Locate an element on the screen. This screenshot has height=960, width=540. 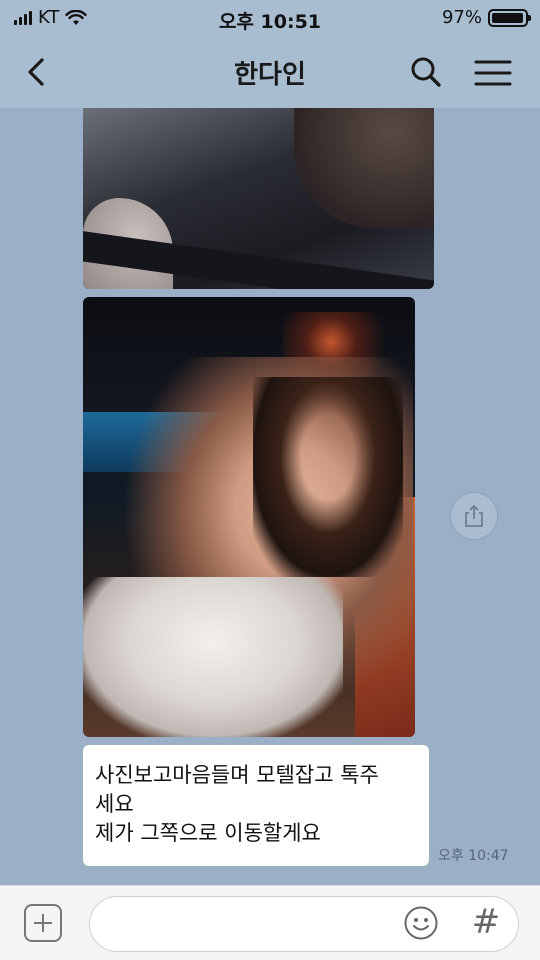
chat-header: 한다인 is located at coordinates (270, 72).